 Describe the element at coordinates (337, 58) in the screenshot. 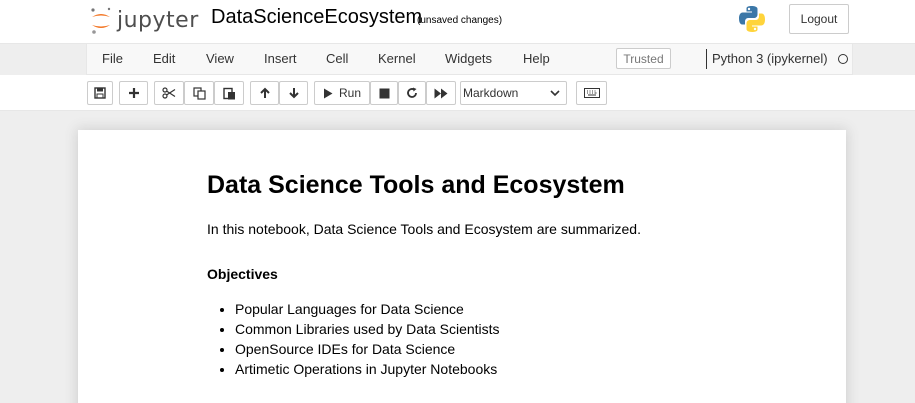

I see `menu-cell: Cell` at that location.